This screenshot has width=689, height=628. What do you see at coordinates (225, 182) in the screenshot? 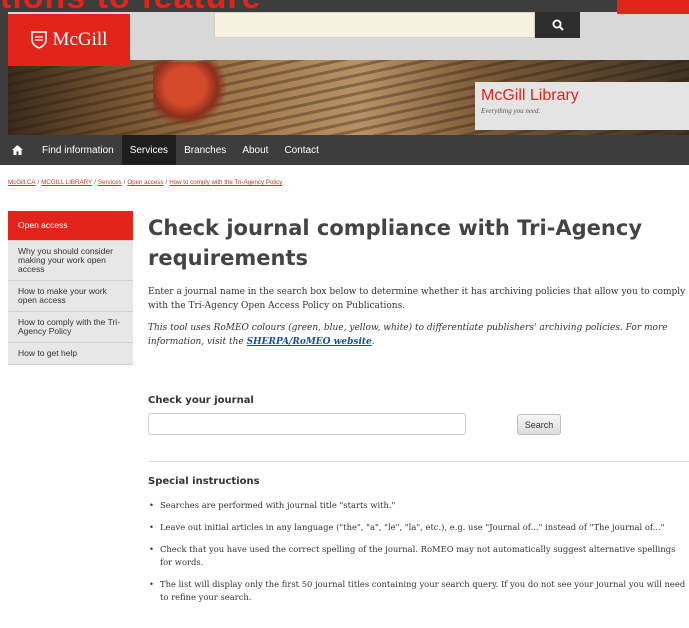
I see `breadcrumb-link: How to comply with the Tri-Agency Policy` at bounding box center [225, 182].